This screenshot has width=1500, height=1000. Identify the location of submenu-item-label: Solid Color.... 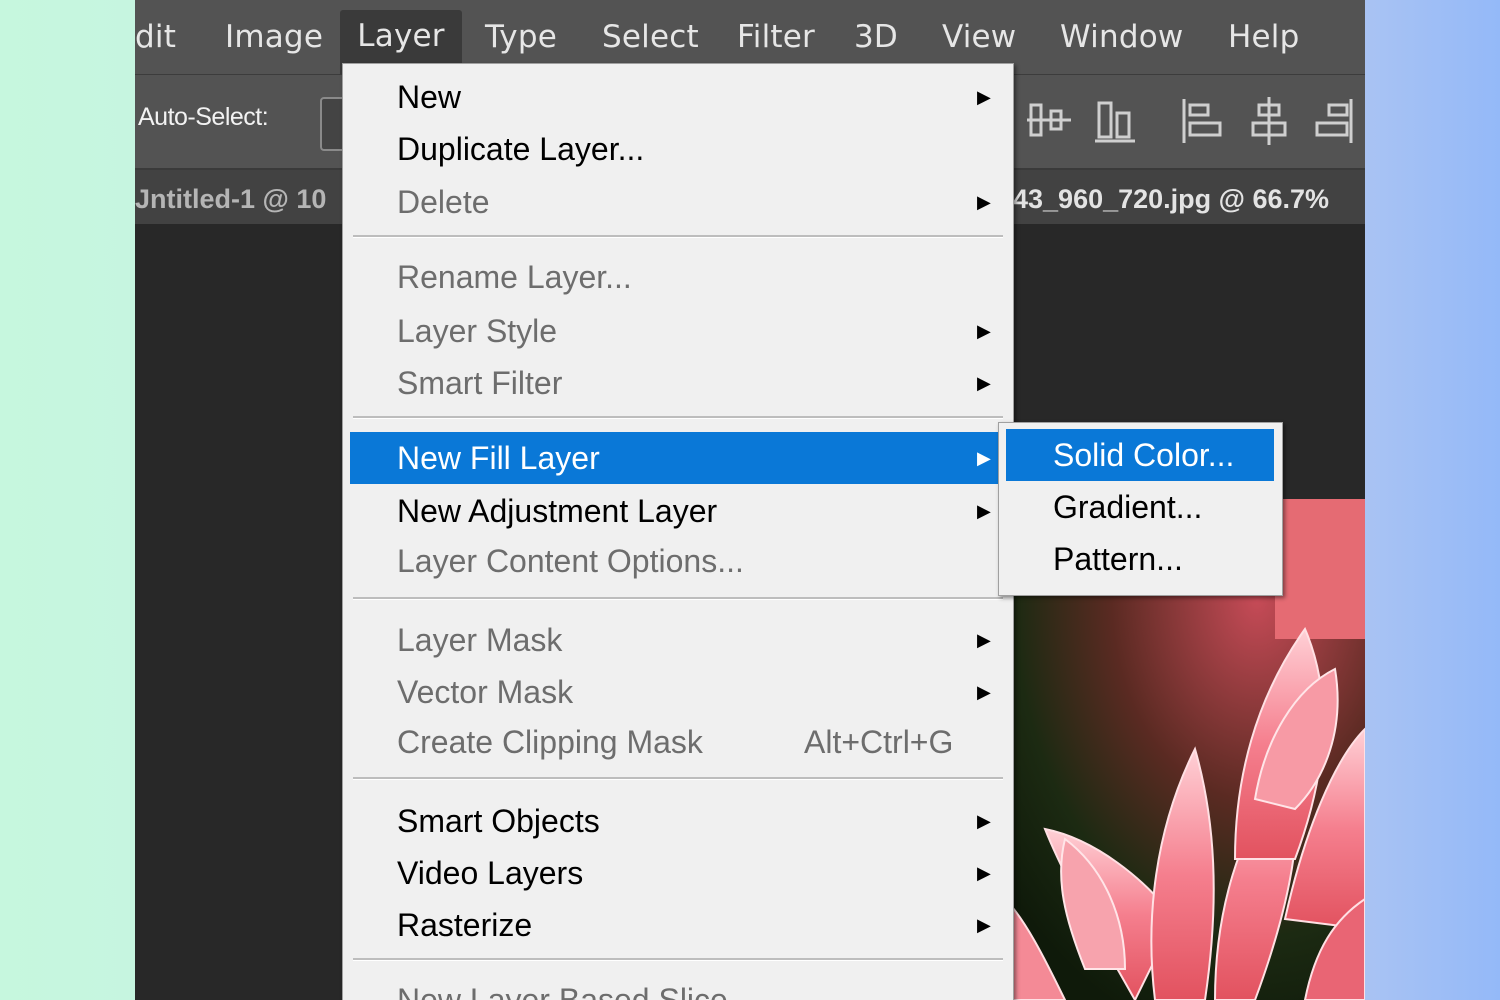
(1144, 455).